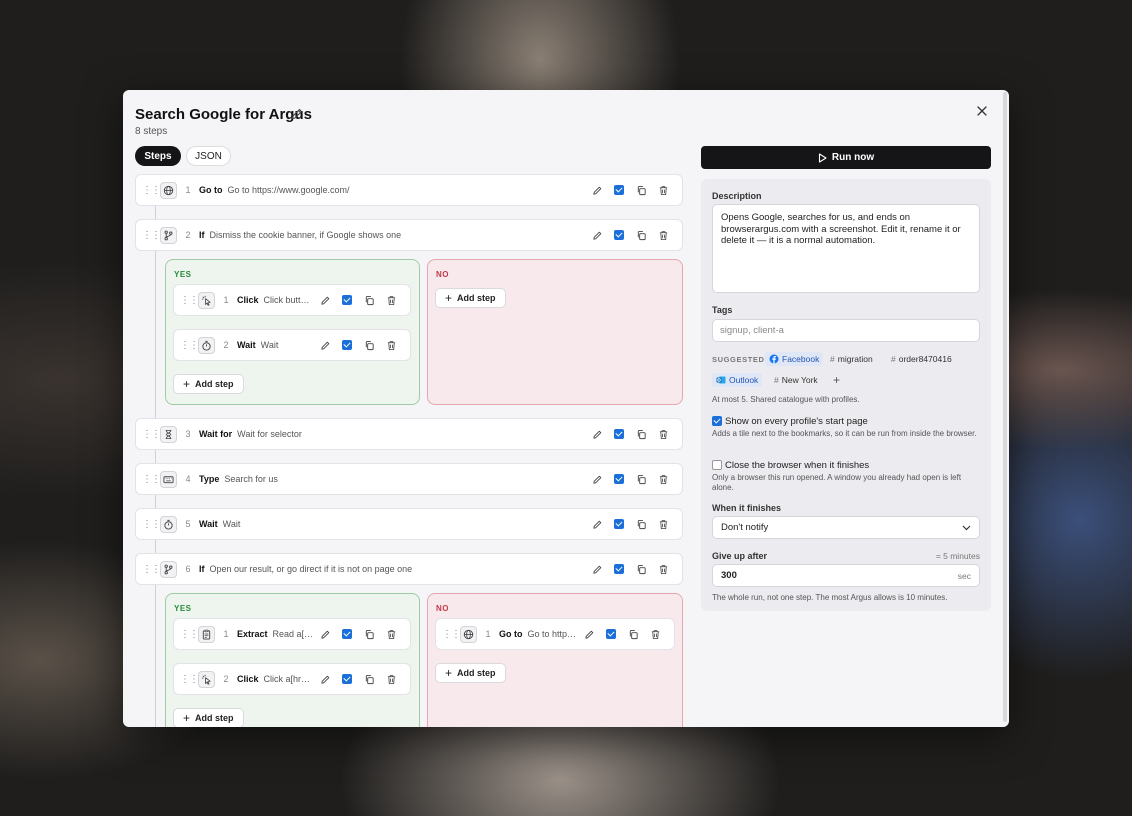 Image resolution: width=1132 pixels, height=816 pixels. Describe the element at coordinates (794, 359) in the screenshot. I see `tag-chip-facebook: Facebook` at that location.